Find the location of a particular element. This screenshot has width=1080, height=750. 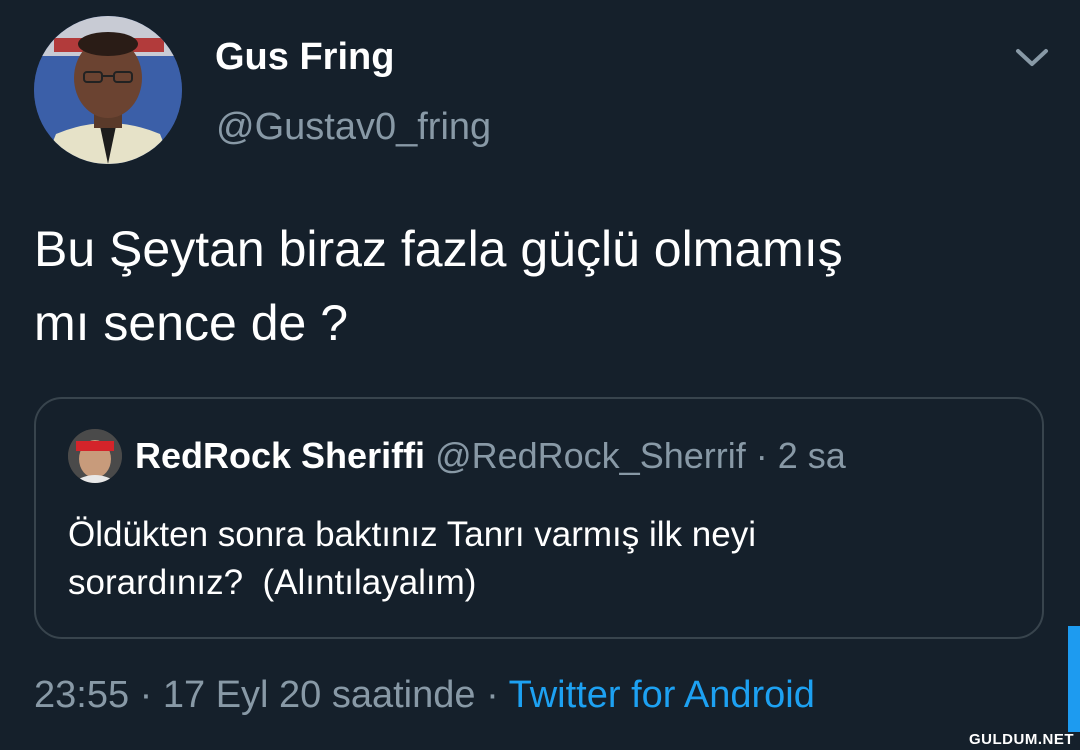

author-display-name: Gus Fring is located at coordinates (304, 57).